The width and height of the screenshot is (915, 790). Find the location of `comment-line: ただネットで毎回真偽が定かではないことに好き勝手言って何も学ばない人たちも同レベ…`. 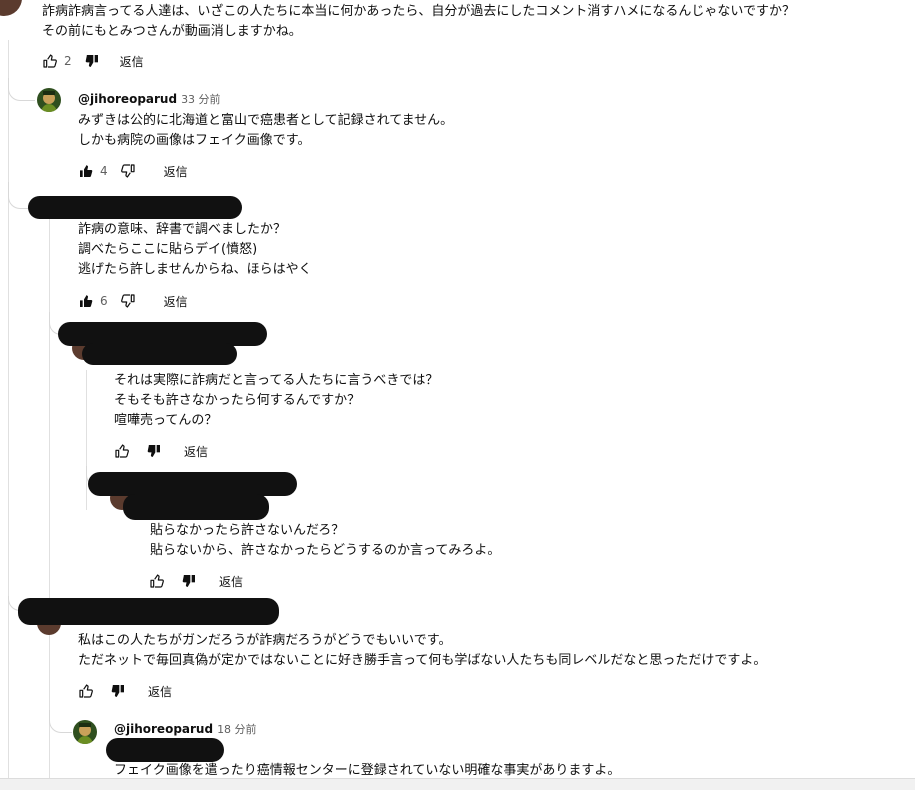

comment-line: ただネットで毎回真偽が定かではないことに好き勝手言って何も学ばない人たちも同レベ… is located at coordinates (422, 660).